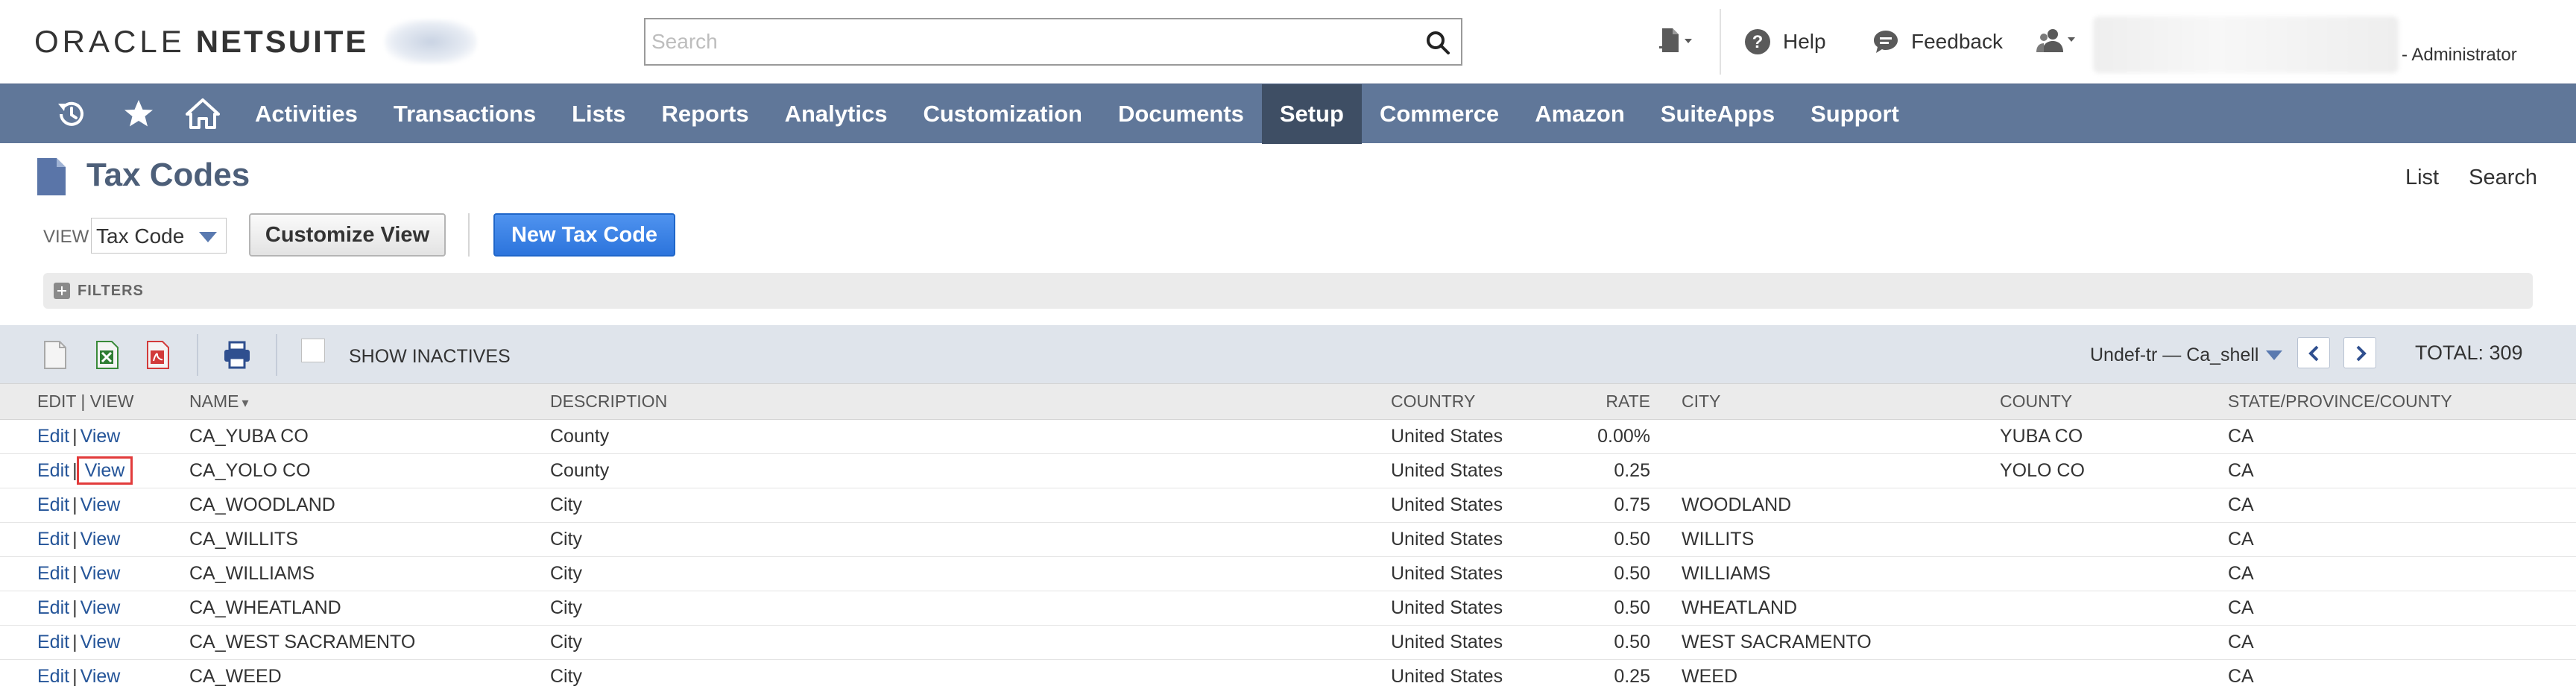 The height and width of the screenshot is (692, 2576). I want to click on nav-commerce: Commerce, so click(1439, 114).